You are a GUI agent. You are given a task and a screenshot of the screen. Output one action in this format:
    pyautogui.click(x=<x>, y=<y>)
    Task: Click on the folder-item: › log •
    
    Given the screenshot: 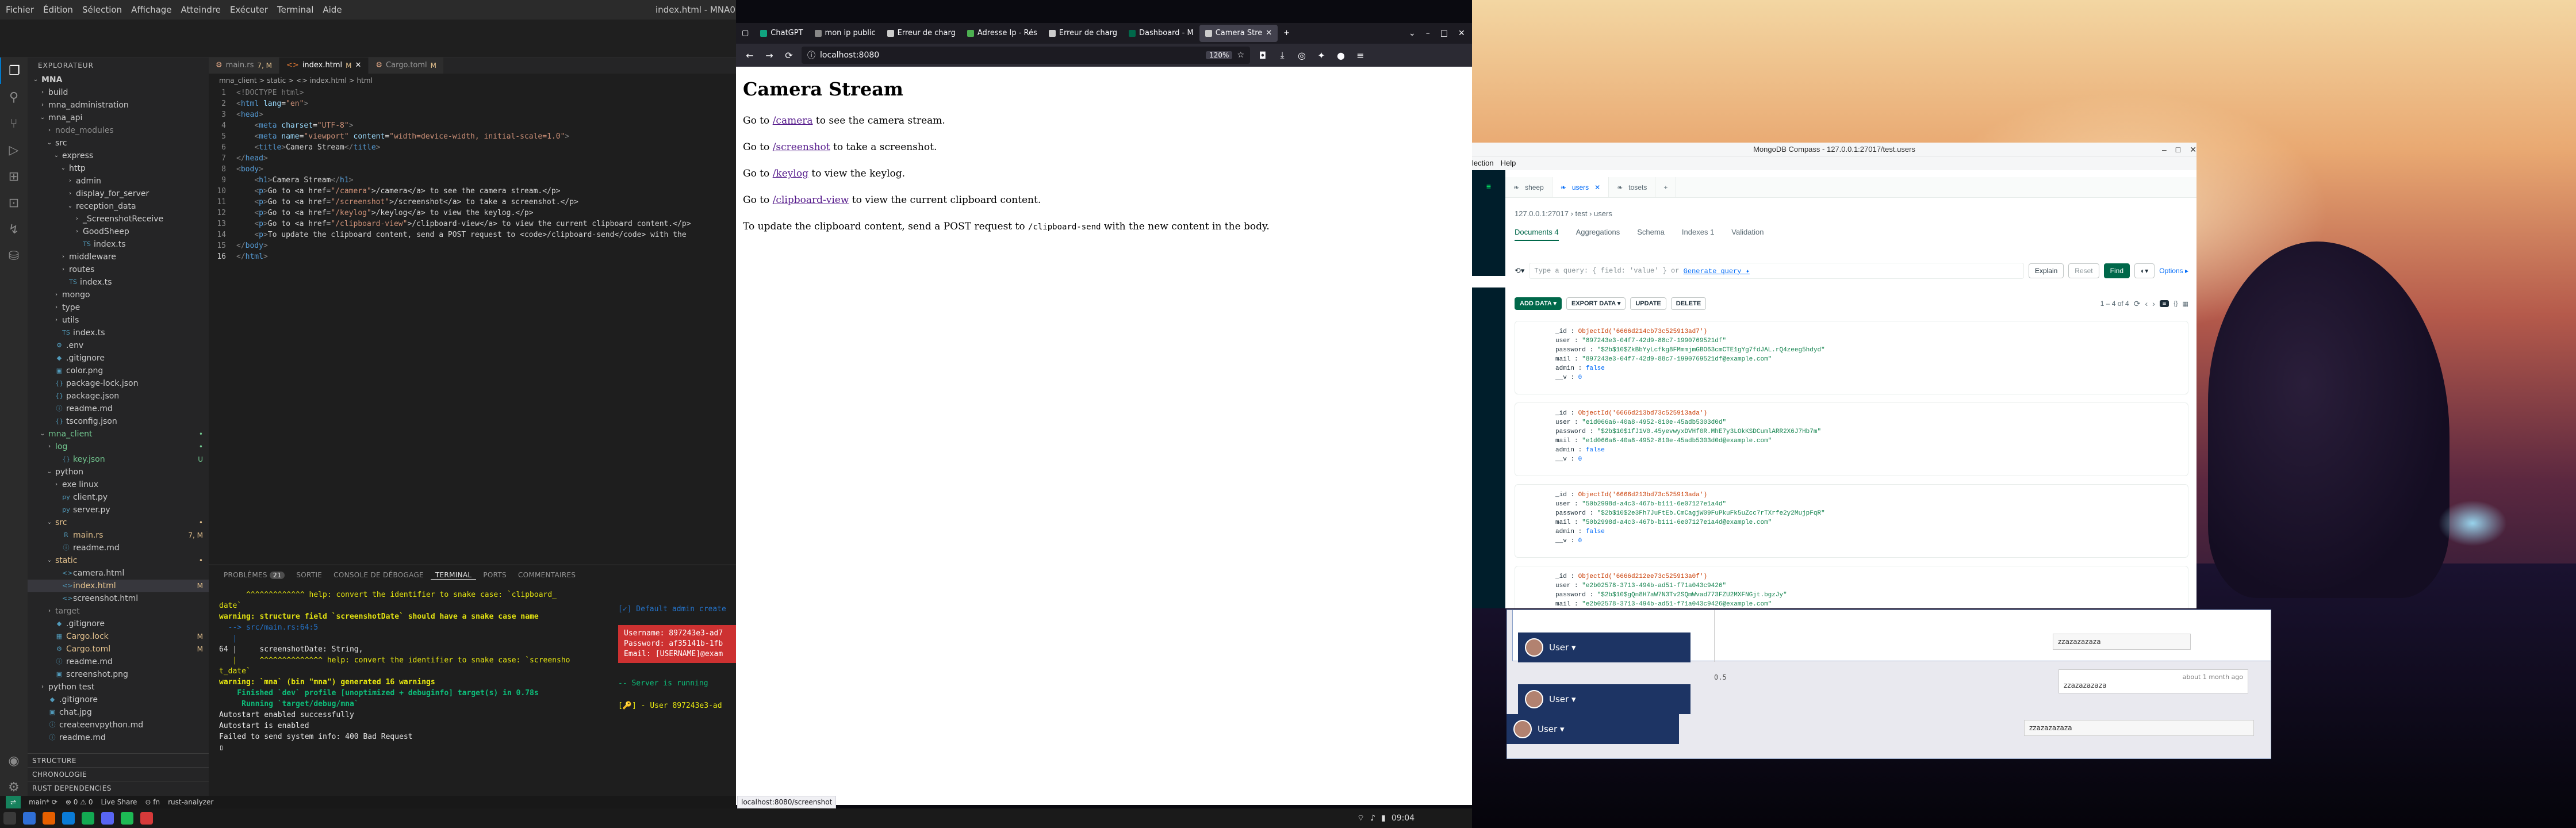 What is the action you would take?
    pyautogui.click(x=118, y=446)
    